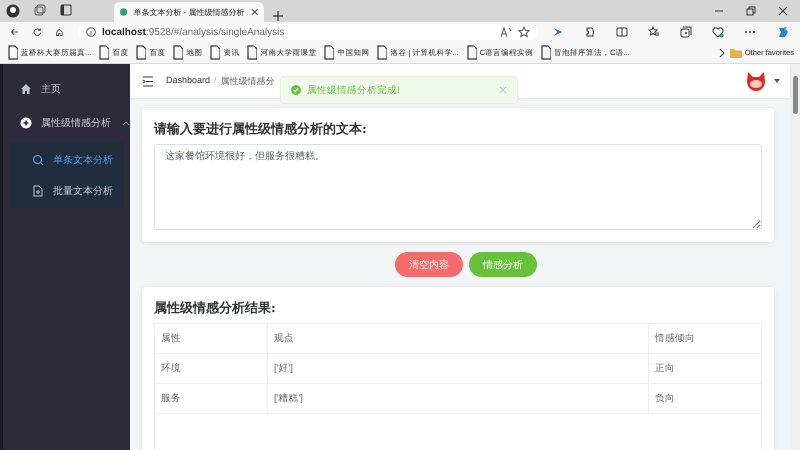 The width and height of the screenshot is (800, 450). What do you see at coordinates (686, 32) in the screenshot?
I see `collections-icon` at bounding box center [686, 32].